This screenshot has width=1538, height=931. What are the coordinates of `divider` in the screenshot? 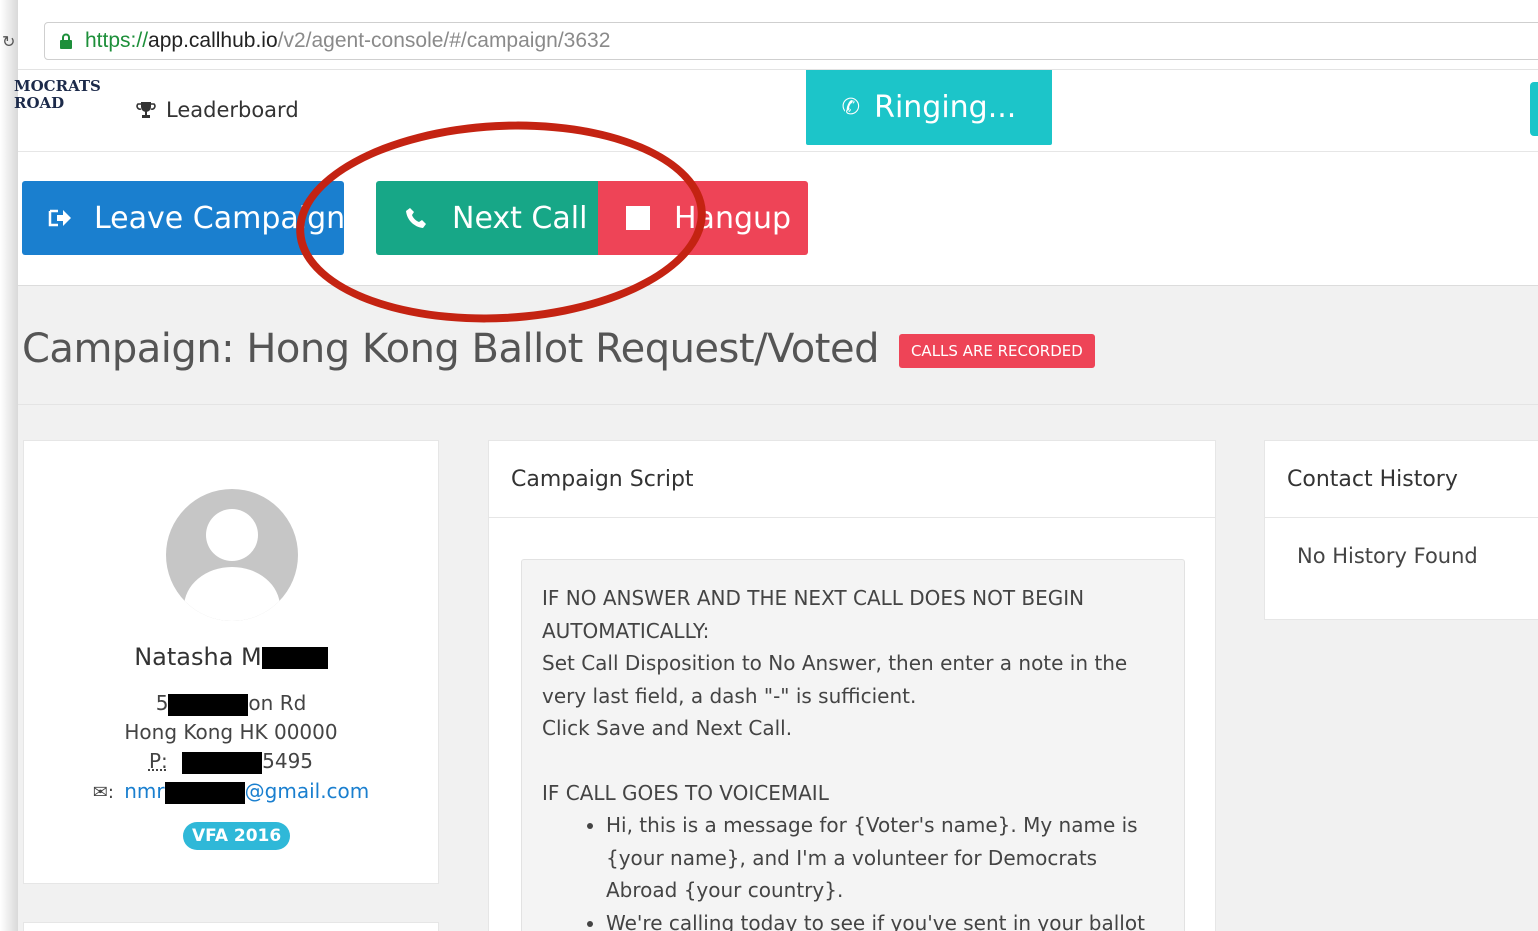 It's located at (778, 404).